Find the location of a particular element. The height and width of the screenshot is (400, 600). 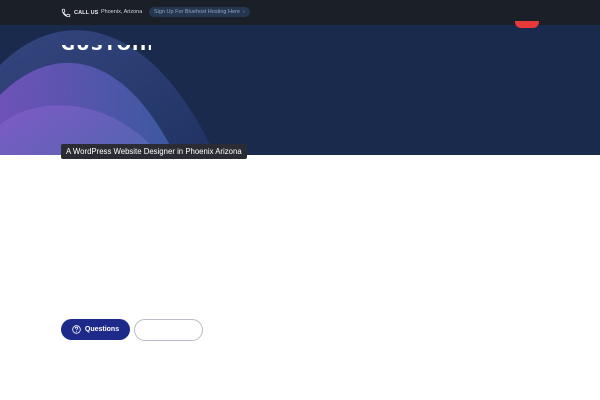

question-circle-icon is located at coordinates (76, 329).